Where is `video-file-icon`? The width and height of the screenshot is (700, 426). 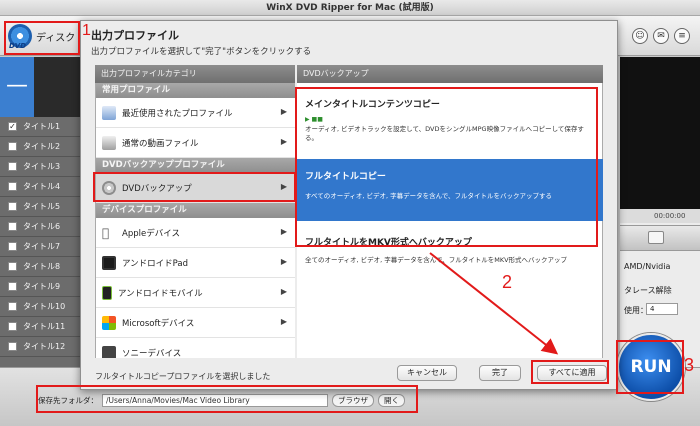
video-file-icon is located at coordinates (109, 142).